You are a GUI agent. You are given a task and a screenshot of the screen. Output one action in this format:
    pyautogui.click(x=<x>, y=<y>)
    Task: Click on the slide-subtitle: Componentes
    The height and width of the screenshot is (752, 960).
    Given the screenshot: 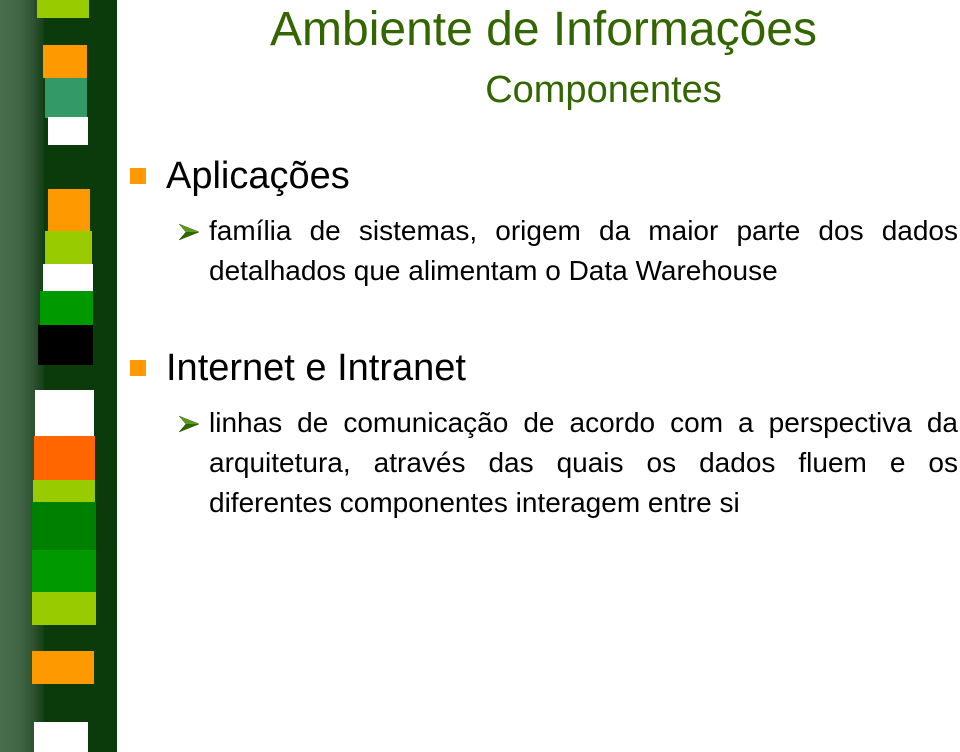 What is the action you would take?
    pyautogui.click(x=603, y=90)
    